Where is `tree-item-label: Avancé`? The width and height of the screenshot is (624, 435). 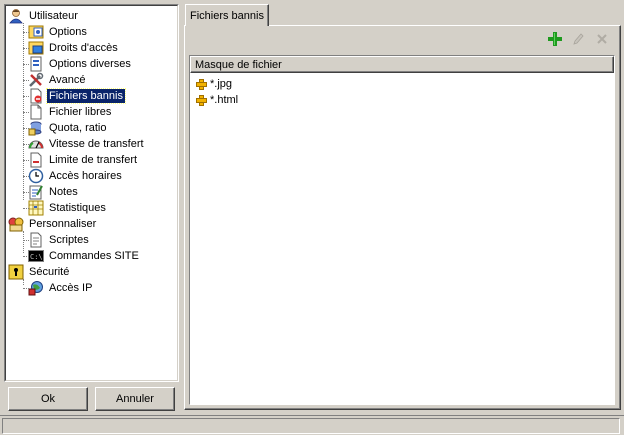 tree-item-label: Avancé is located at coordinates (67, 80).